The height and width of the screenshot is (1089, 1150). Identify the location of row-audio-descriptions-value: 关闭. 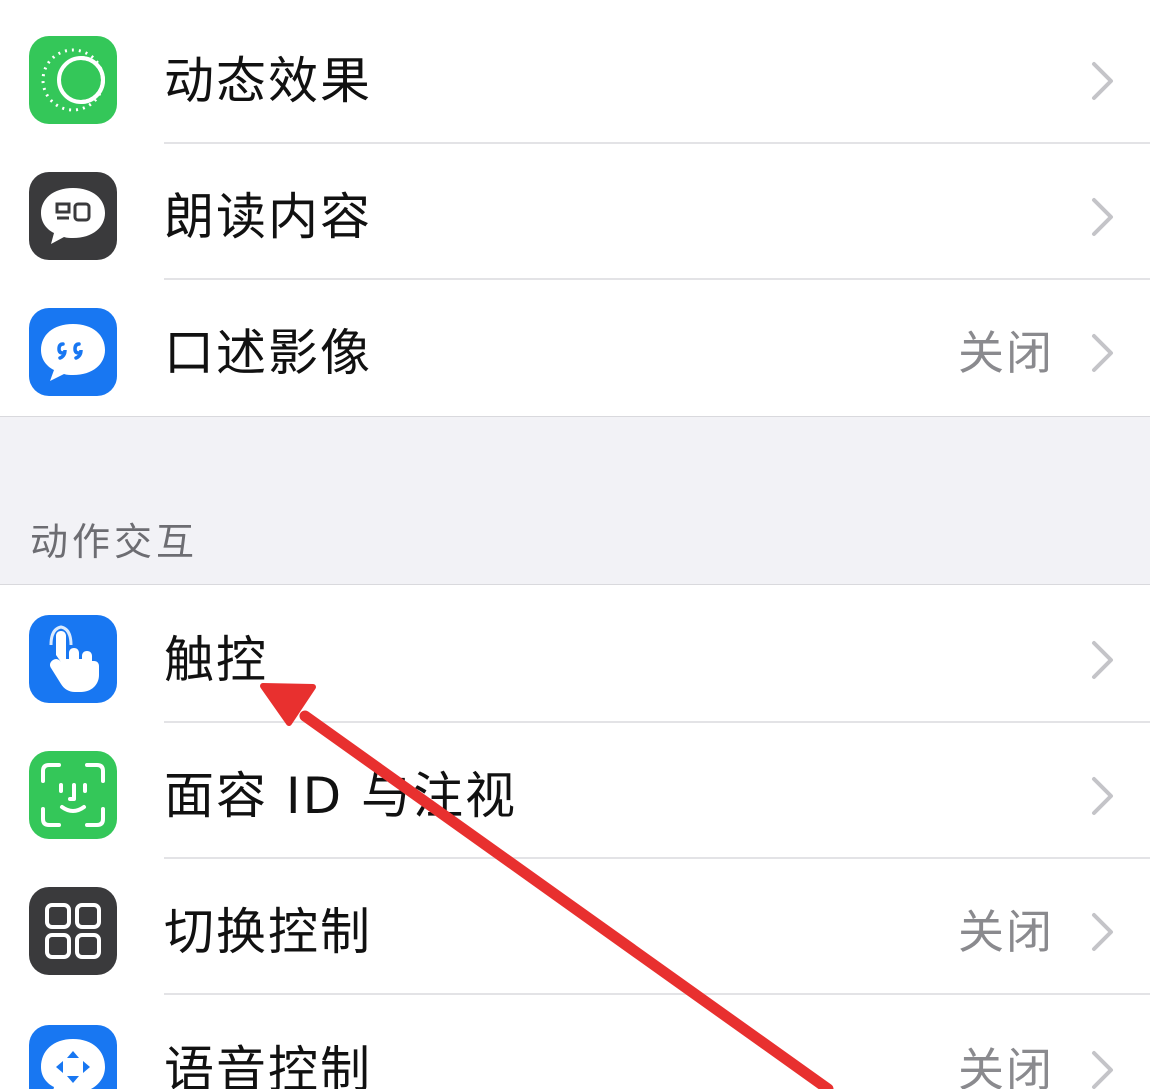
(1006, 353).